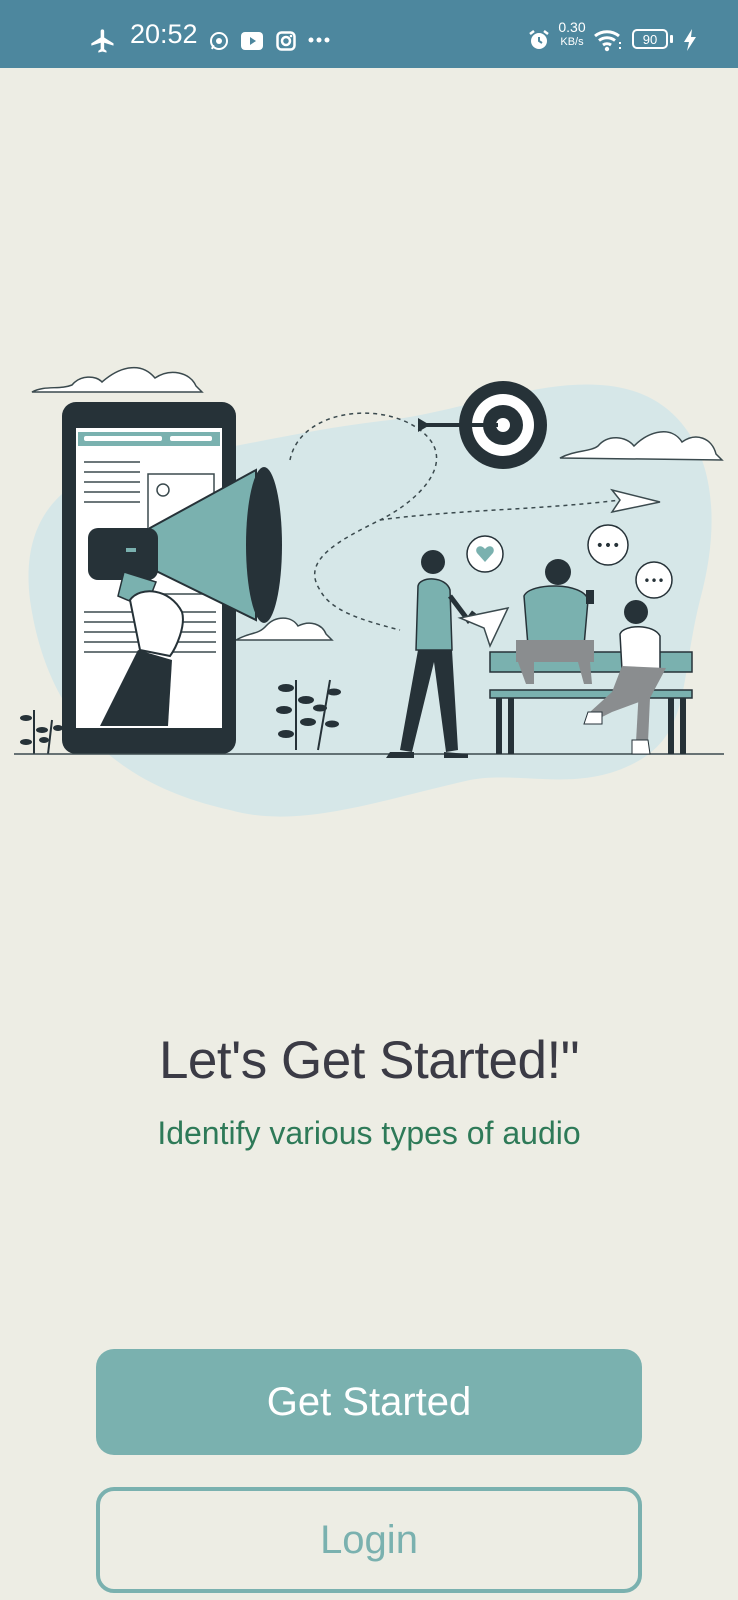 This screenshot has width=738, height=1600. I want to click on onboarding-subtitle: Identify various types of audio, so click(369, 1133).